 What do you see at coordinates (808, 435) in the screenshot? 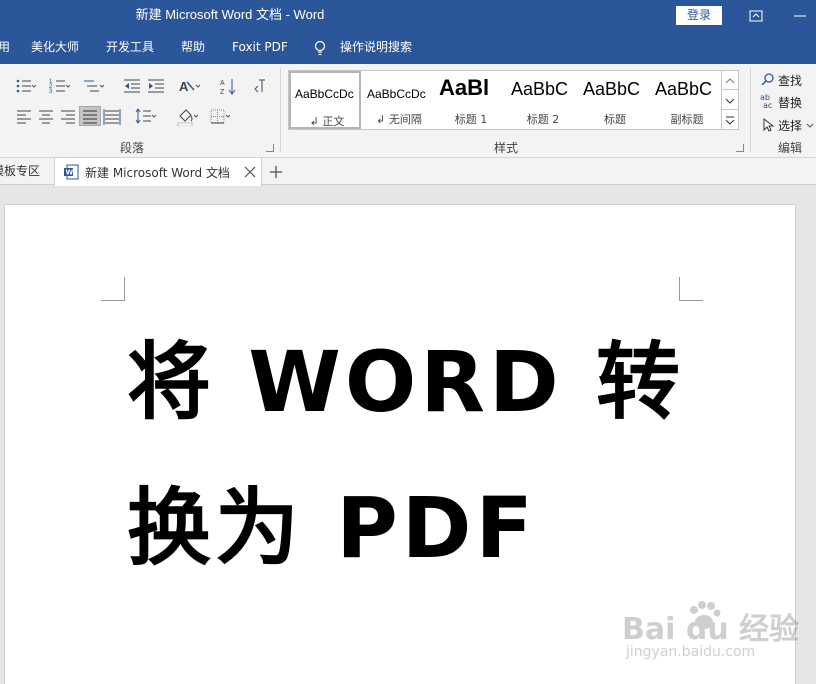
I see `vertical-scrollbar` at bounding box center [808, 435].